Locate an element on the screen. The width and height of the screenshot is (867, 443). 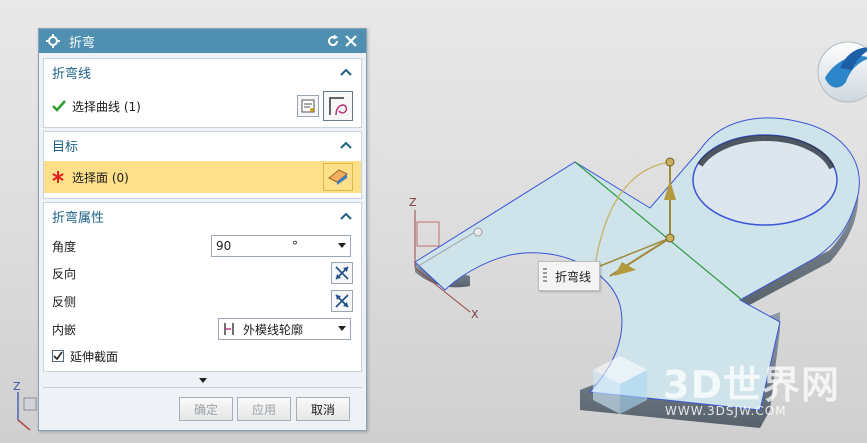
inset-value: 外模线轮廓 is located at coordinates (273, 329).